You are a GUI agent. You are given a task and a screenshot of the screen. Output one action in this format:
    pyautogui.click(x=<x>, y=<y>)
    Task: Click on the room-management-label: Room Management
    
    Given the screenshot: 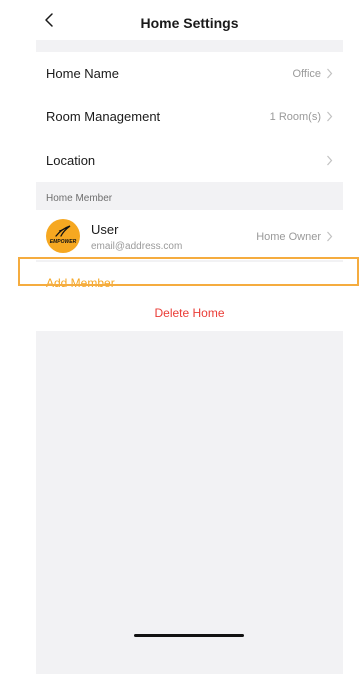 What is the action you would take?
    pyautogui.click(x=103, y=116)
    